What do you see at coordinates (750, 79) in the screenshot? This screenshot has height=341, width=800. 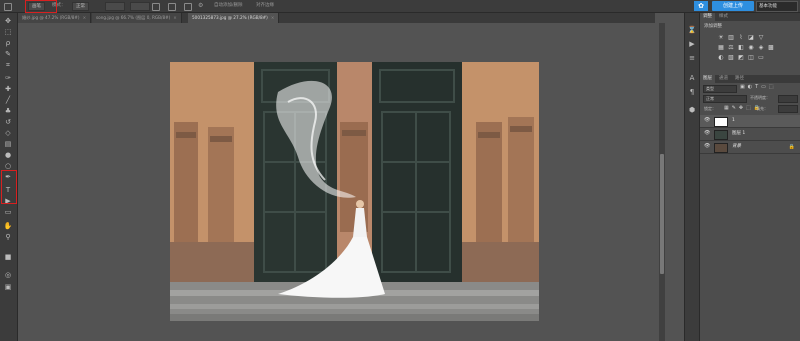 I see `layers-tabs: 图层 通道 路径` at bounding box center [750, 79].